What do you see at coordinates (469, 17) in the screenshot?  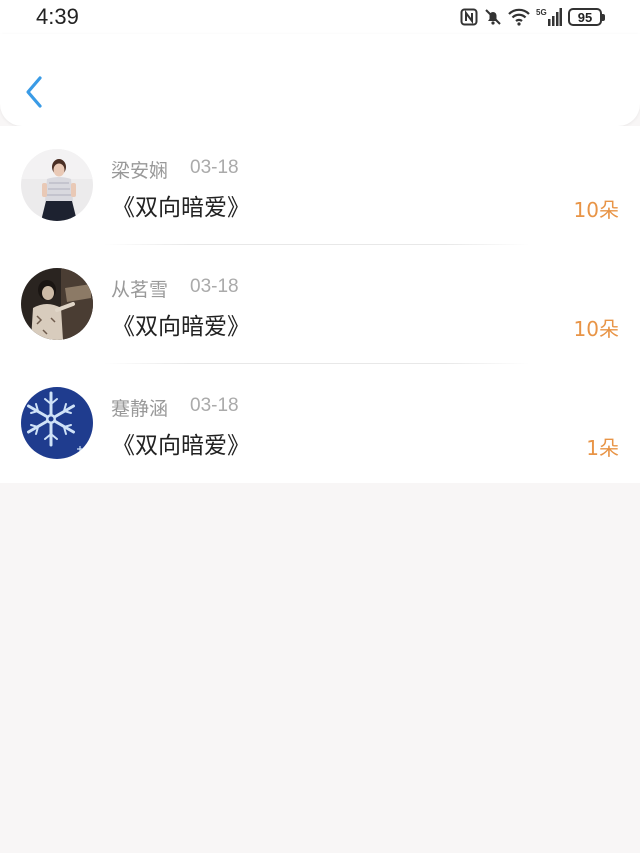 I see `nfc-icon` at bounding box center [469, 17].